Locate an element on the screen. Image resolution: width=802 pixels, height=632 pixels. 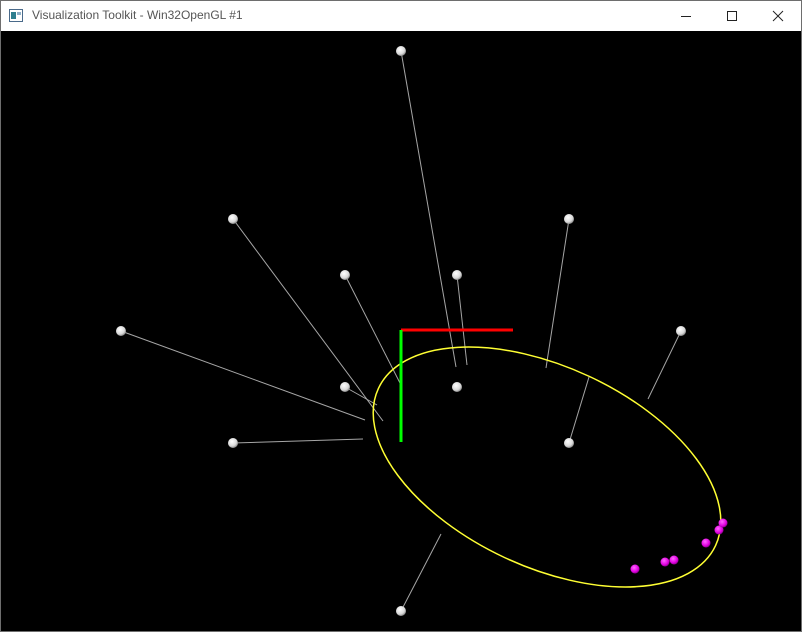
vtk-window-icon is located at coordinates (16, 15).